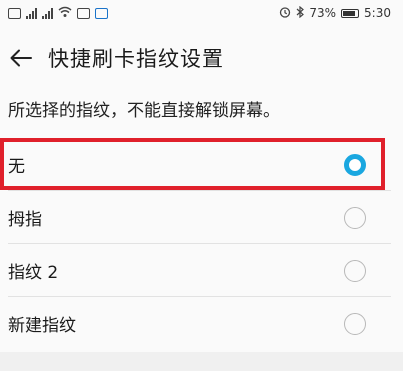 This screenshot has height=371, width=403. What do you see at coordinates (201, 270) in the screenshot?
I see `option-fingerprint-2: 指纹 2` at bounding box center [201, 270].